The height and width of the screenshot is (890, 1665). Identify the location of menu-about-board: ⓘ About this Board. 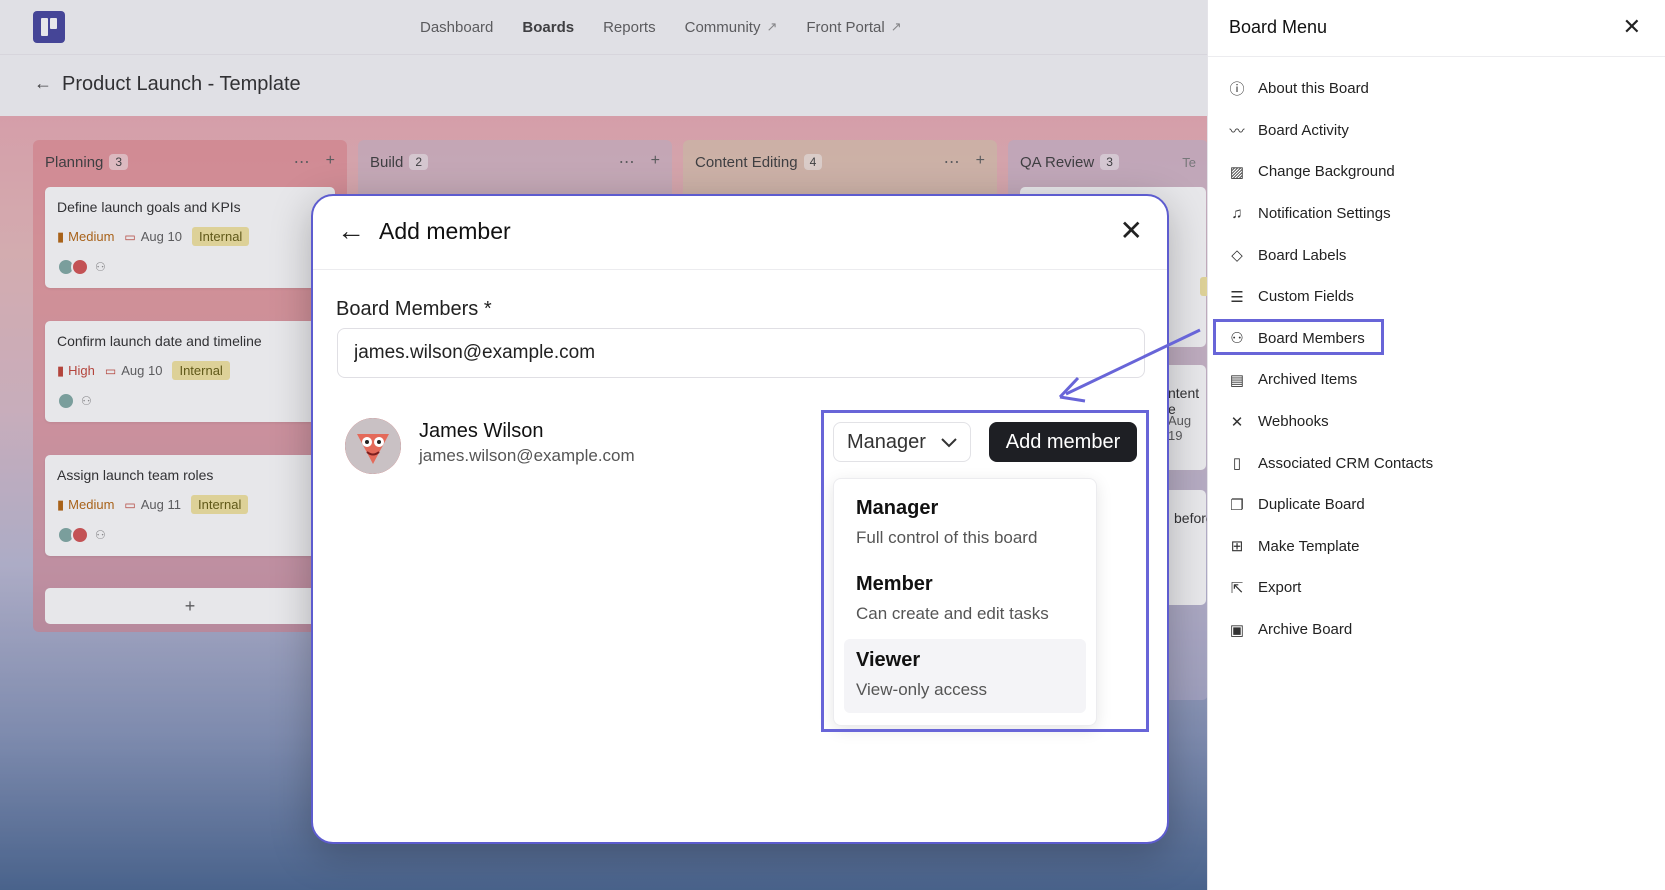
(1330, 89).